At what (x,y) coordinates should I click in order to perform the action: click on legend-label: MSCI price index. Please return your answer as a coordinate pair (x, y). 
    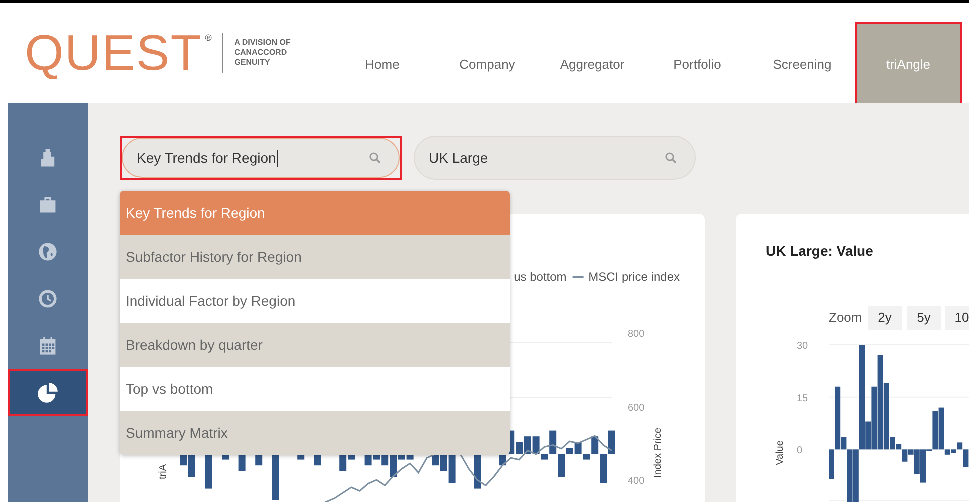
    Looking at the image, I should click on (634, 277).